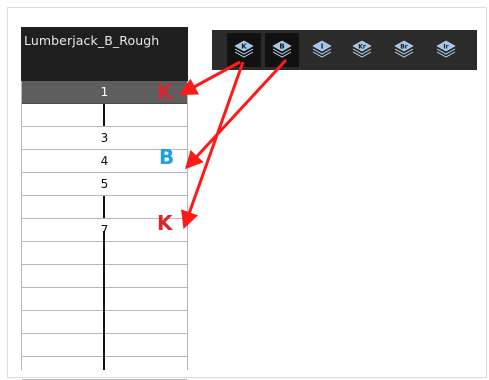 Image resolution: width=489 pixels, height=380 pixels. I want to click on mark-retake-key-button: Kr, so click(362, 50).